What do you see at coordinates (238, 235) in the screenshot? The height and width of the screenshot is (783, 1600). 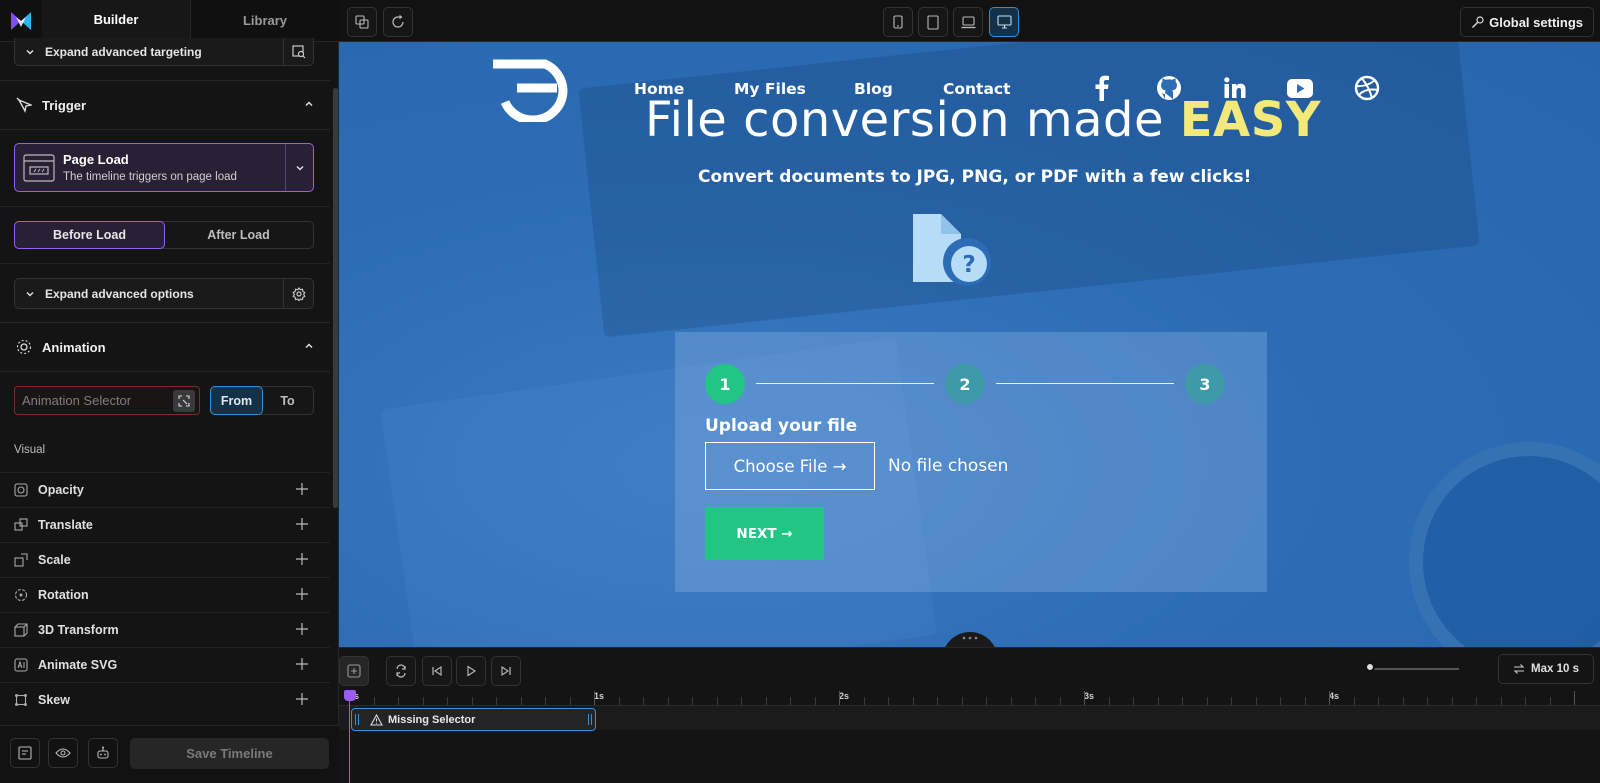 I see `after-load-option: After Load` at bounding box center [238, 235].